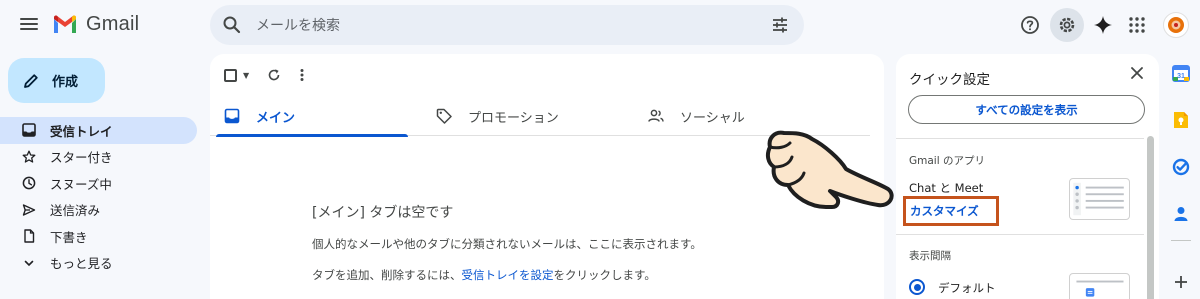 This screenshot has width=1200, height=299. I want to click on more-vert-icon, so click(302, 75).